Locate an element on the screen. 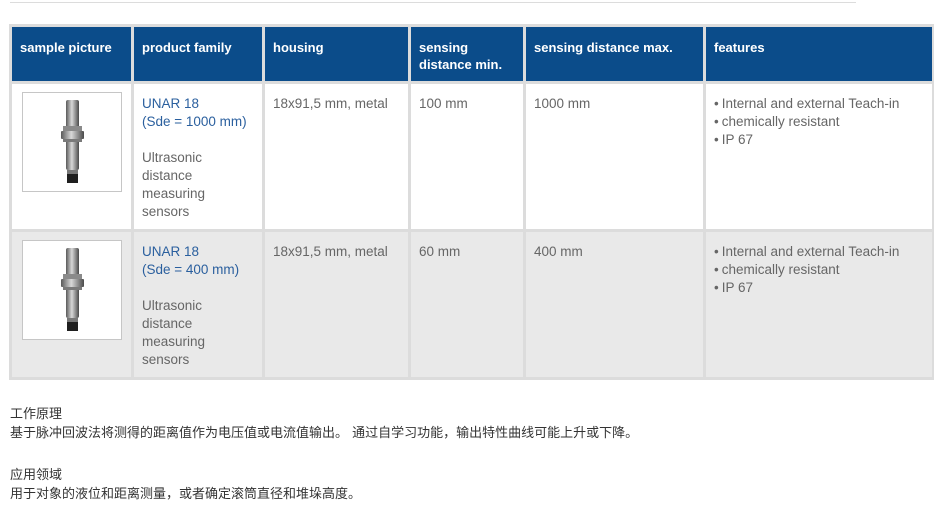 This screenshot has height=511, width=934. application-text: 用于对象的液位和距离测量，或者确定滚筒直径和堆垛高度。 is located at coordinates (186, 494).